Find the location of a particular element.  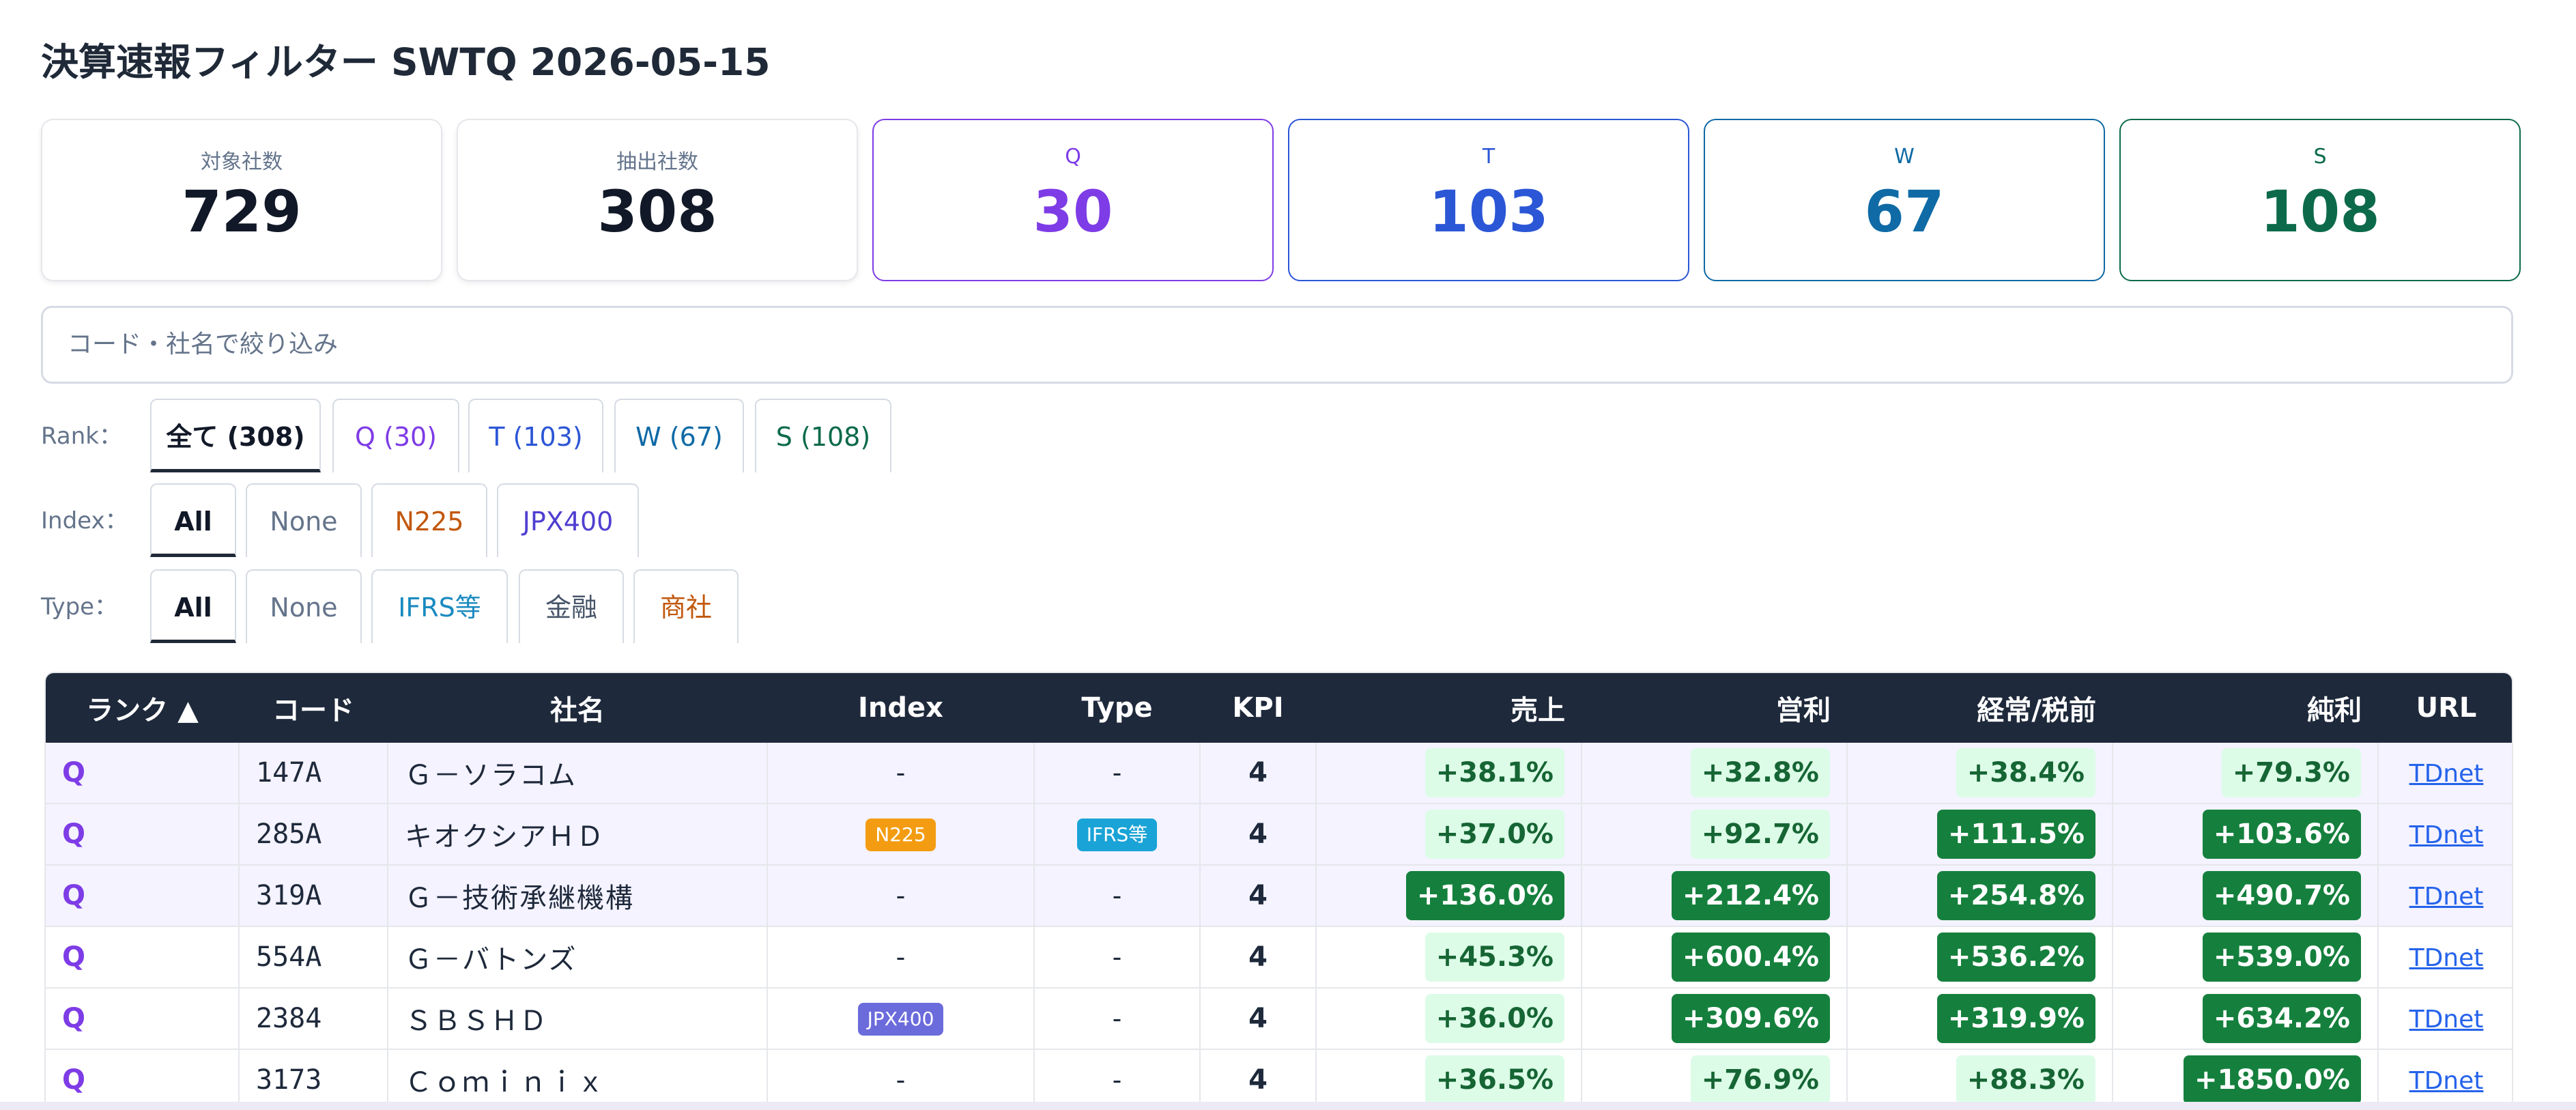

type-option-ifrs: IFRS等 is located at coordinates (439, 606).